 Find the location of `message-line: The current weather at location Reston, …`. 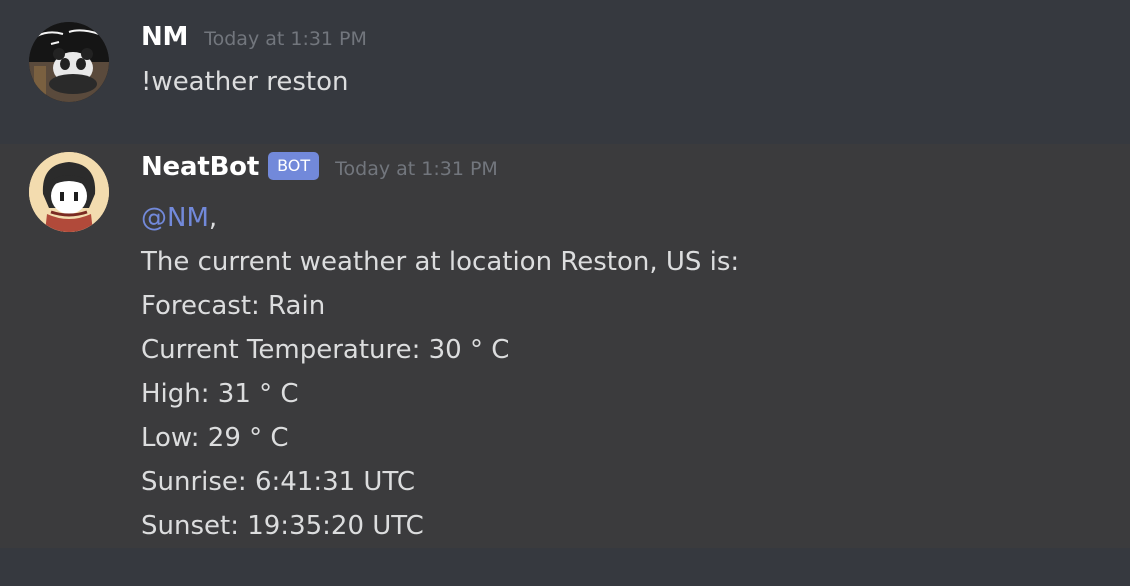

message-line: The current weather at location Reston, … is located at coordinates (440, 262).